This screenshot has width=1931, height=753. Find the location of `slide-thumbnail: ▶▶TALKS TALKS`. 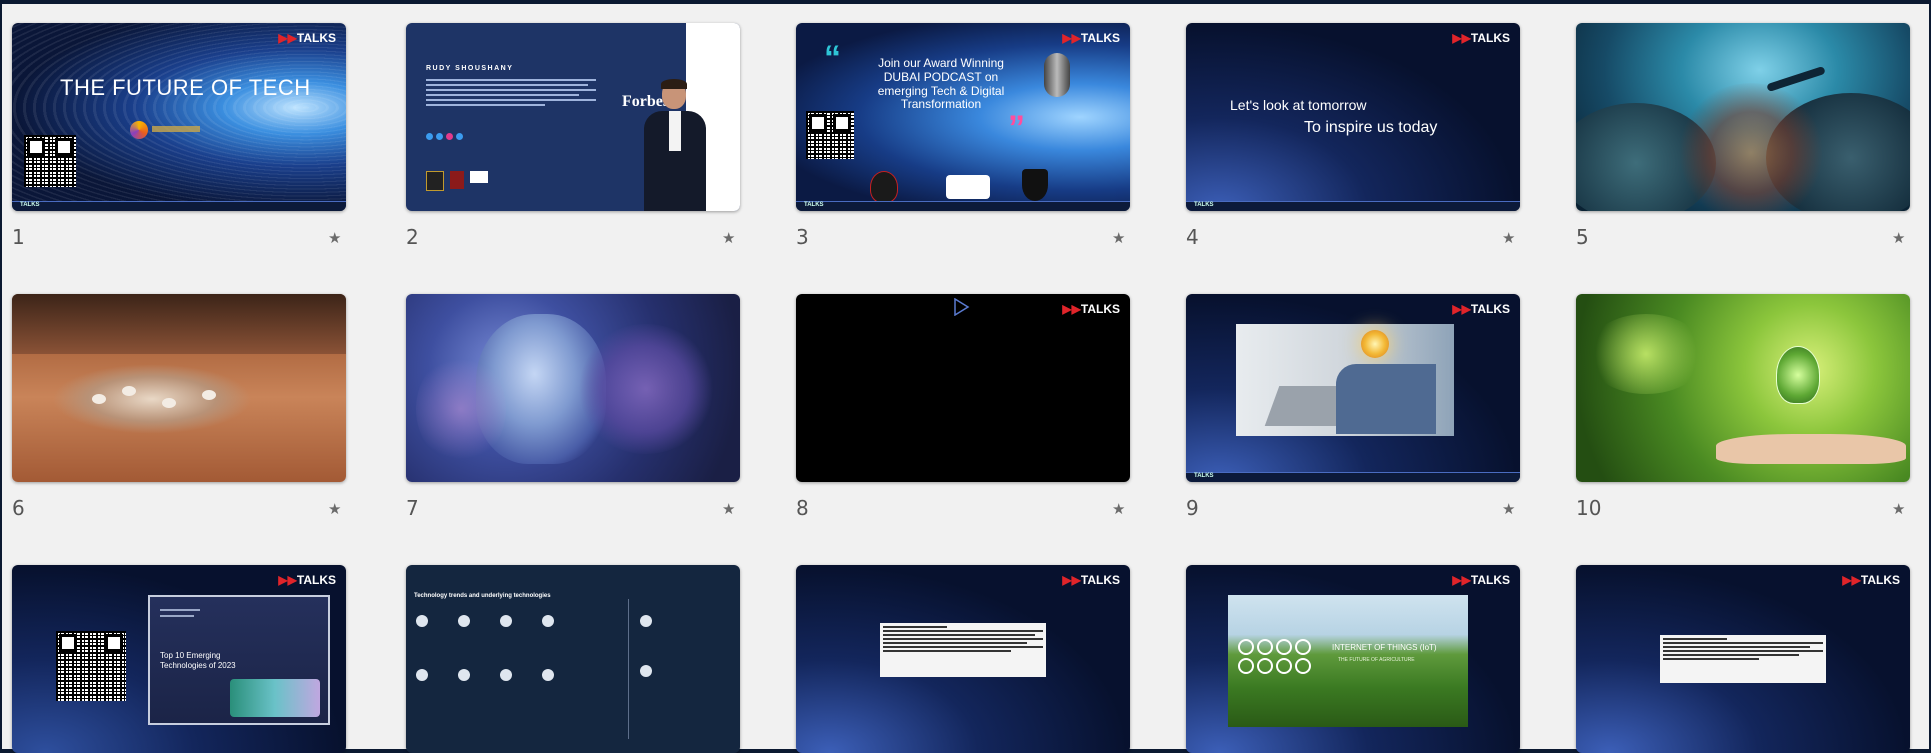

slide-thumbnail: ▶▶TALKS TALKS is located at coordinates (1353, 388).